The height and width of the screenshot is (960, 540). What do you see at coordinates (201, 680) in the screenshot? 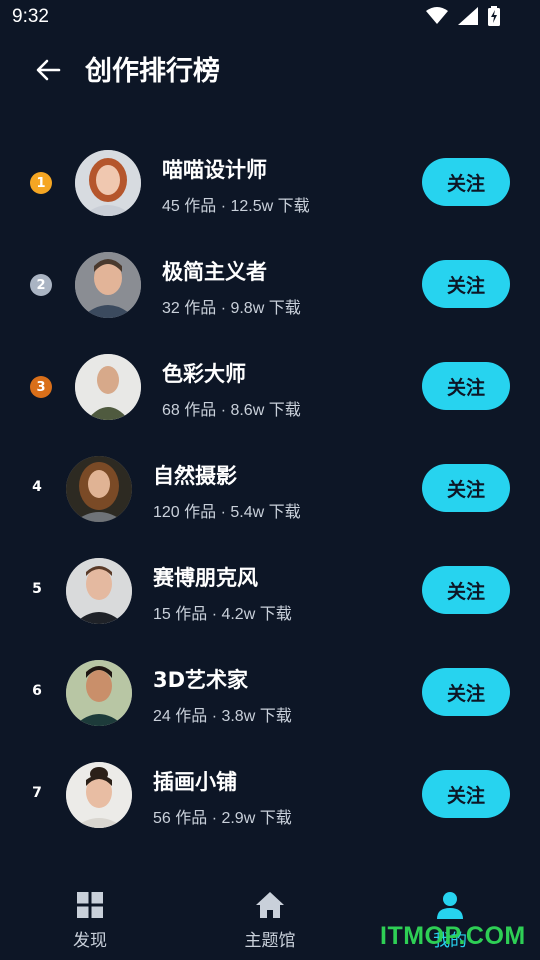
I see `creator-name: 3D艺术家` at bounding box center [201, 680].